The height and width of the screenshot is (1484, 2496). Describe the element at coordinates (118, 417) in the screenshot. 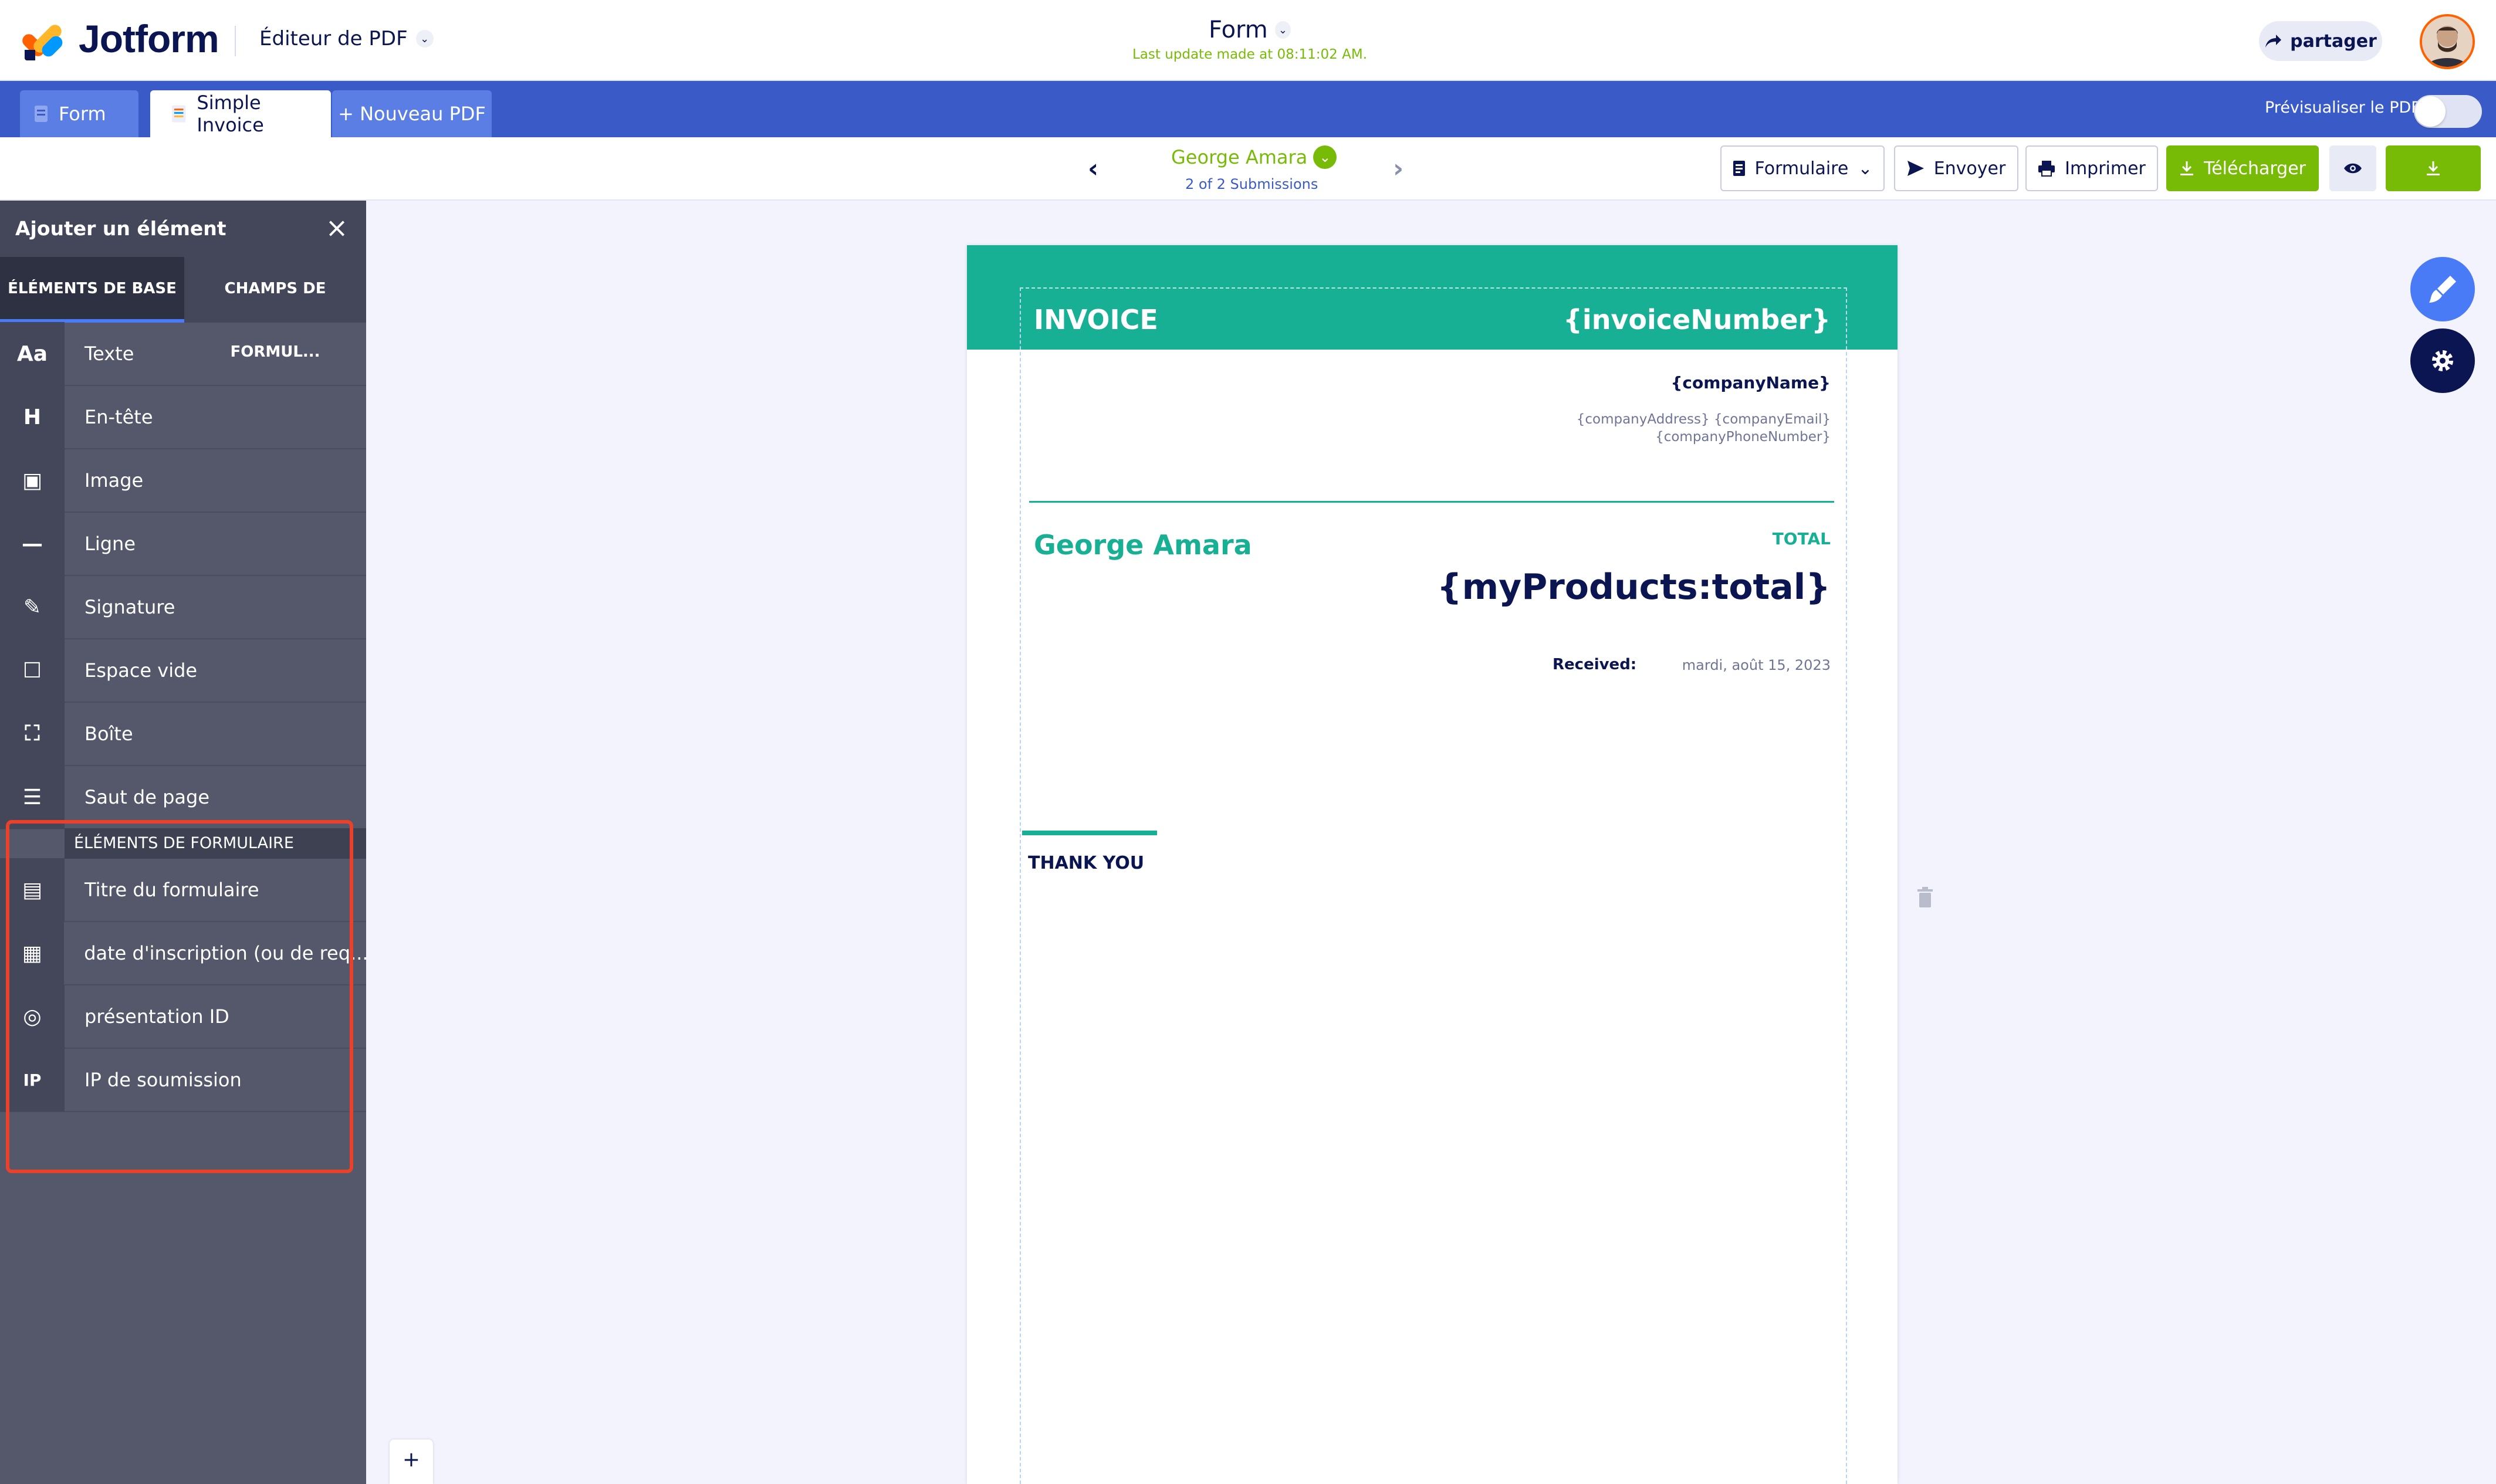

I see `element-label: En-tête` at that location.